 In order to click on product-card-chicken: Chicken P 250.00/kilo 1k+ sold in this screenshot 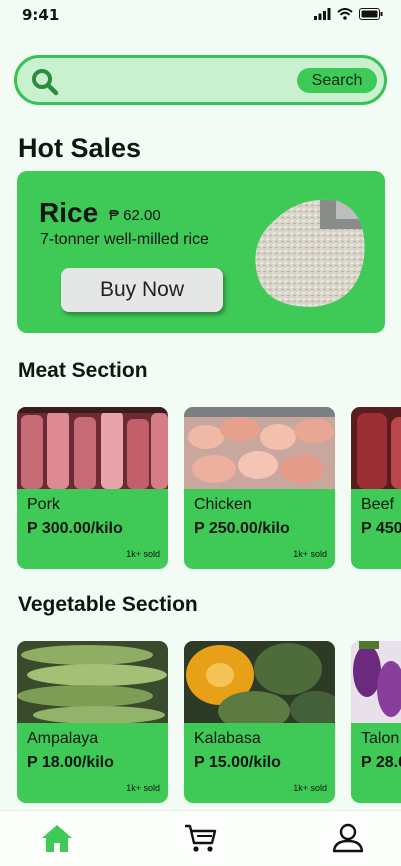, I will do `click(259, 488)`.